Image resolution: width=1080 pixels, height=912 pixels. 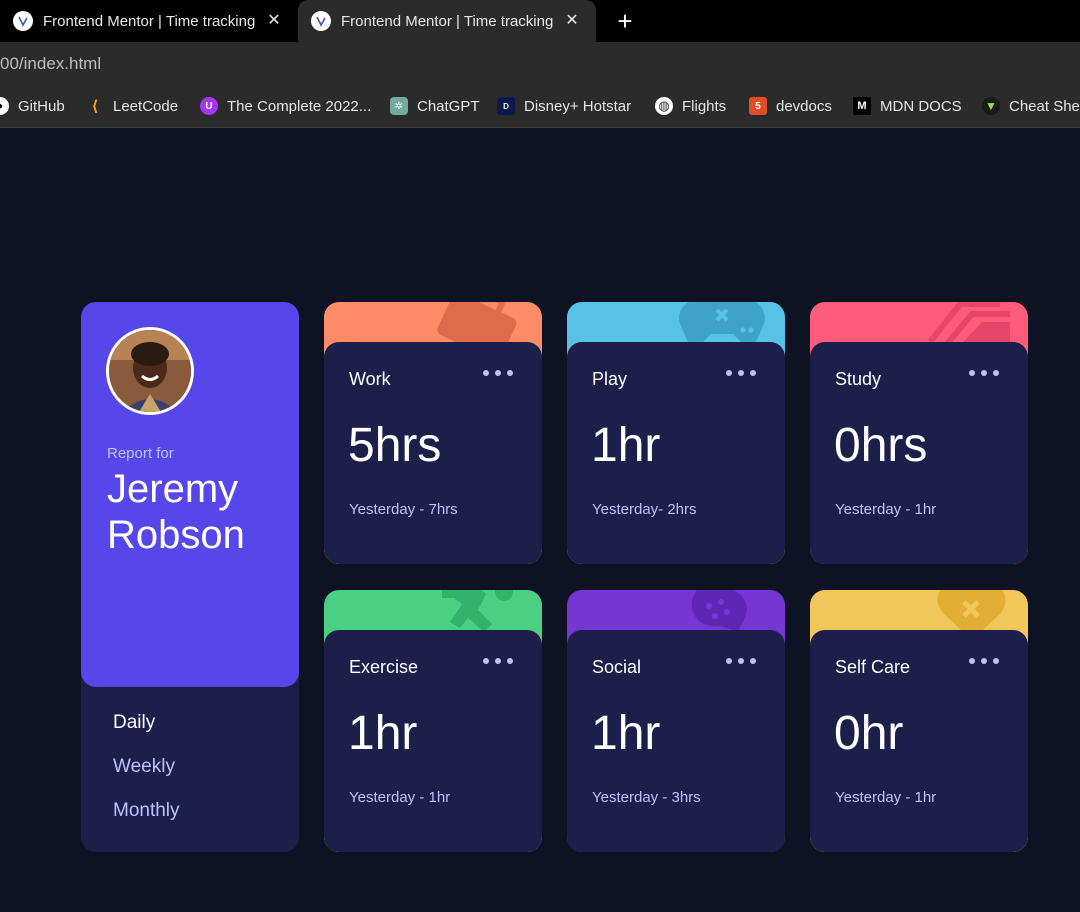 I want to click on github-icon: ●, so click(x=4, y=106).